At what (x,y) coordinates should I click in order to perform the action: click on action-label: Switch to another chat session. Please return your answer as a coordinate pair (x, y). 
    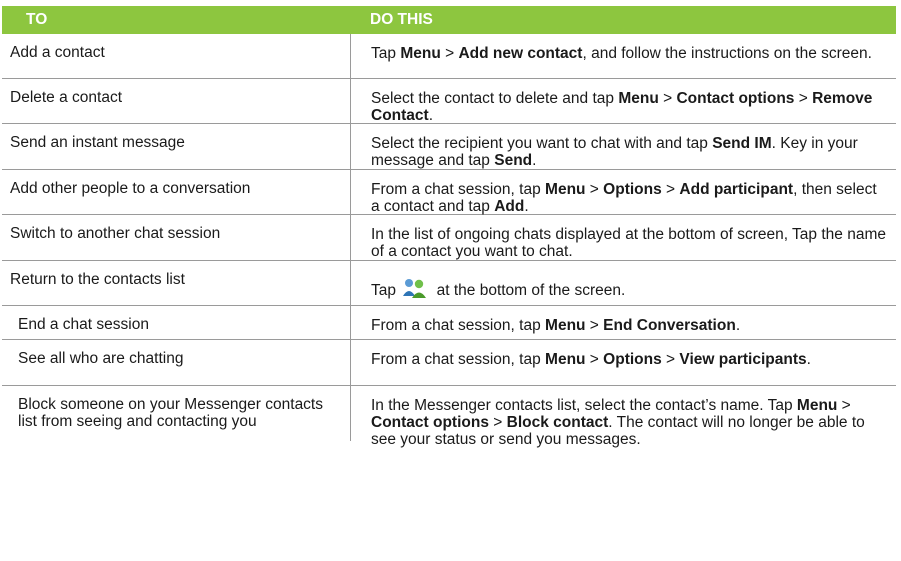
    Looking at the image, I should click on (115, 233).